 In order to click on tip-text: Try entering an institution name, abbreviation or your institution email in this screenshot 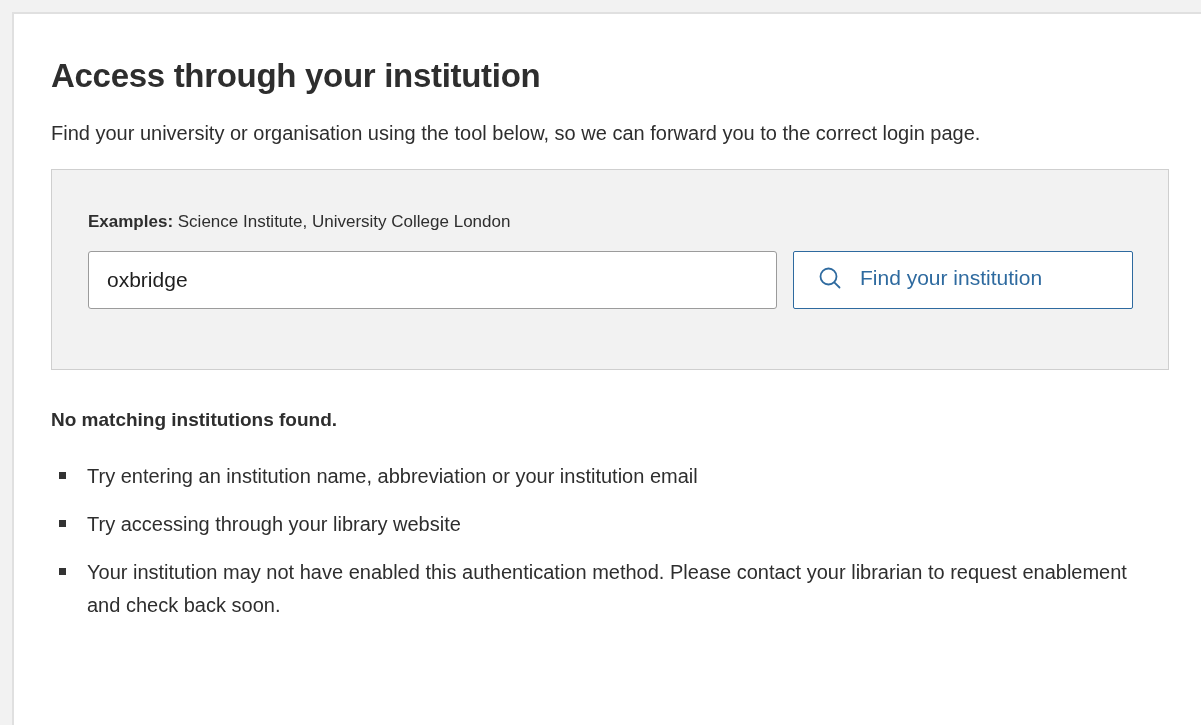, I will do `click(393, 476)`.